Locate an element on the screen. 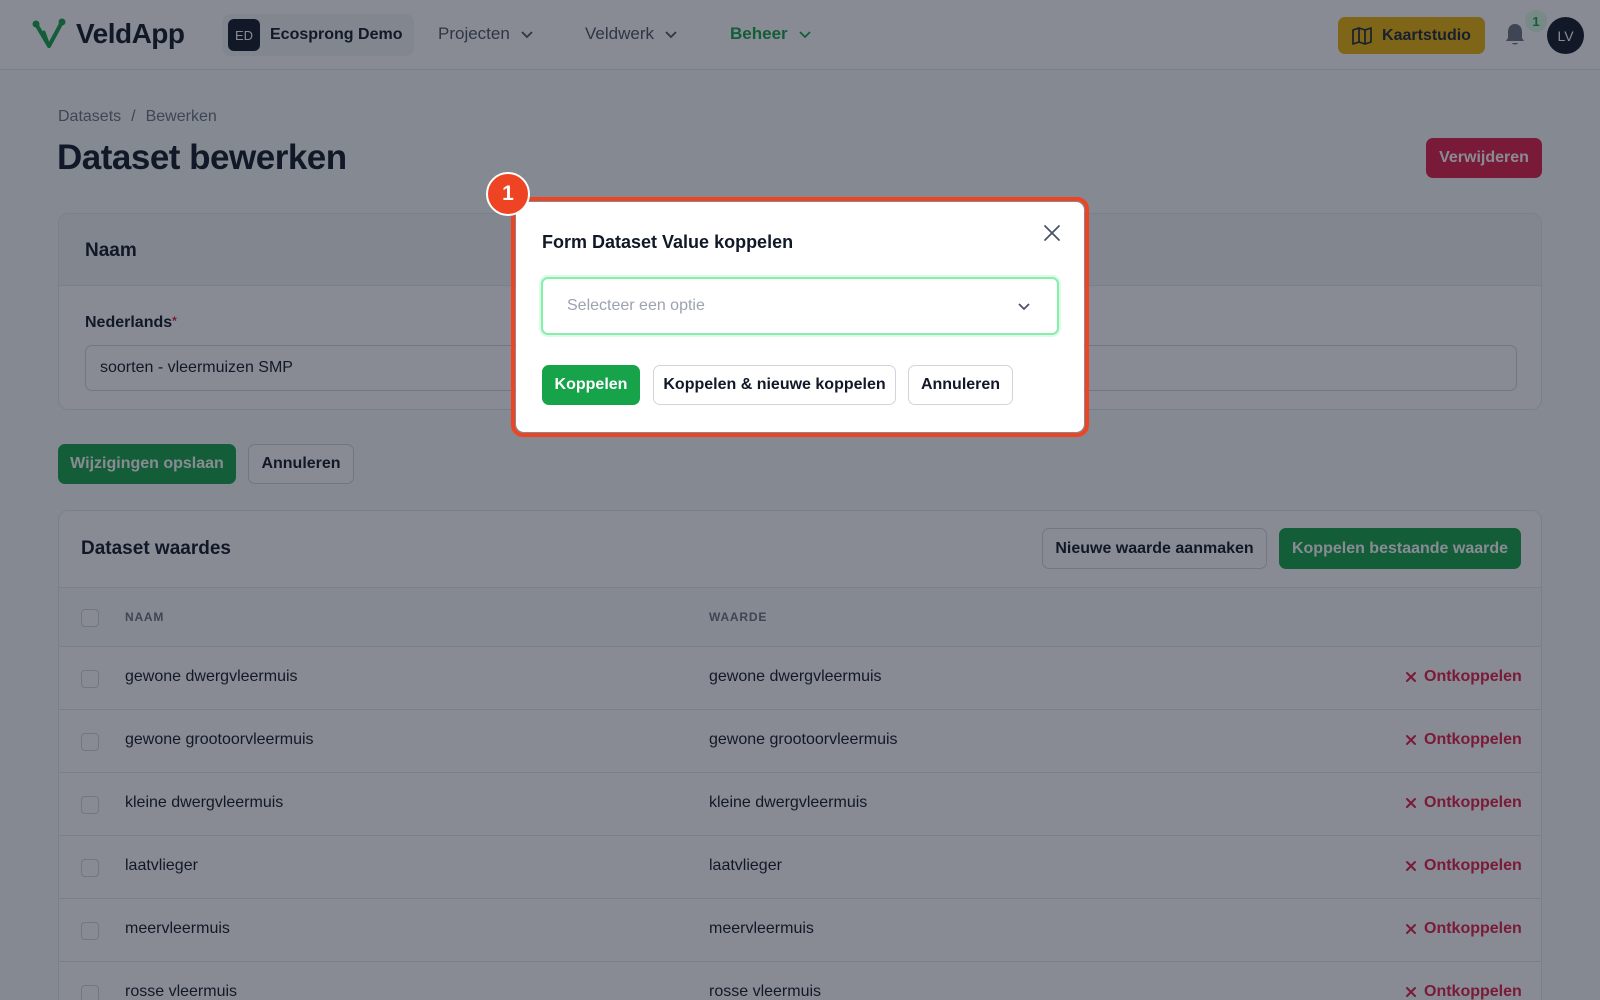 The image size is (1600, 1000). value-select: Selecteer een optie is located at coordinates (800, 306).